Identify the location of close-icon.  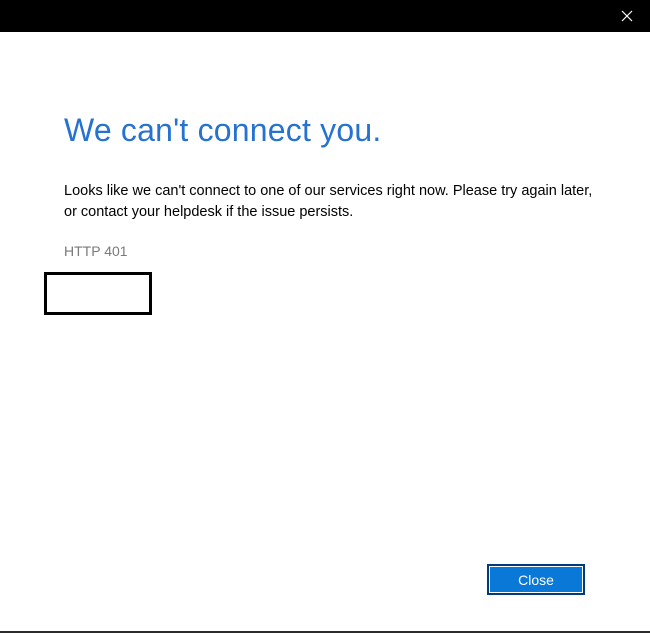
(627, 16).